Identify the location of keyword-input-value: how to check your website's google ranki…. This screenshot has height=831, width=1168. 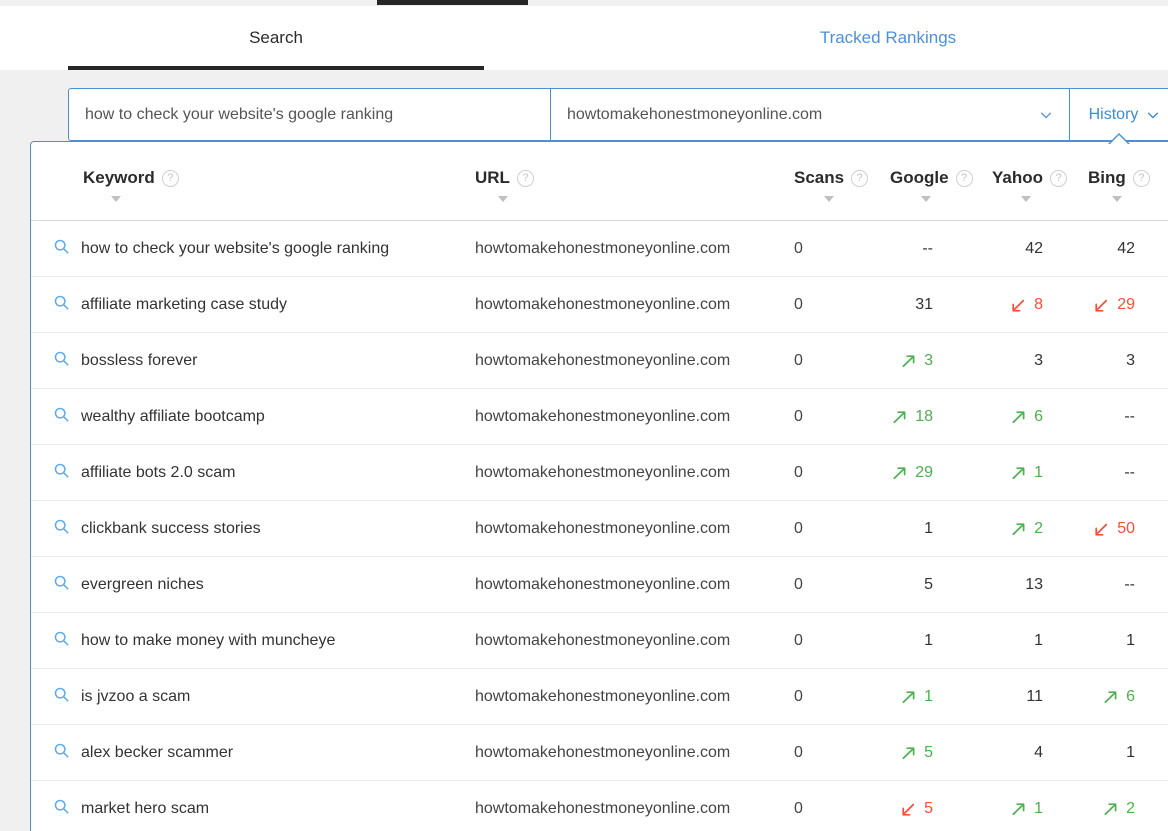
(239, 114).